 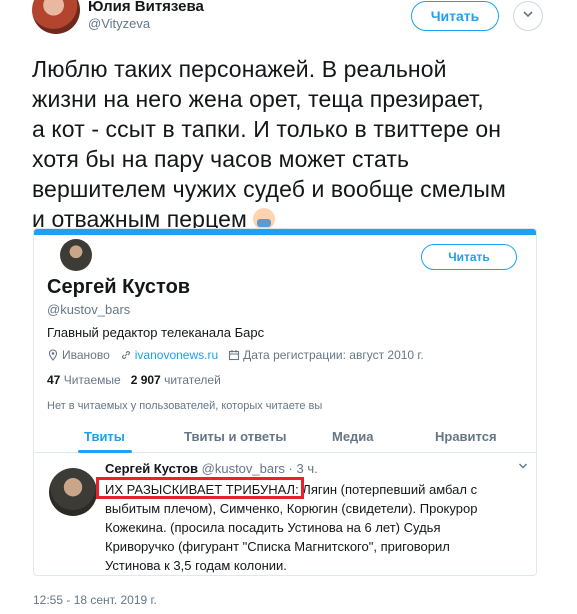 I want to click on calendar-icon, so click(x=234, y=355).